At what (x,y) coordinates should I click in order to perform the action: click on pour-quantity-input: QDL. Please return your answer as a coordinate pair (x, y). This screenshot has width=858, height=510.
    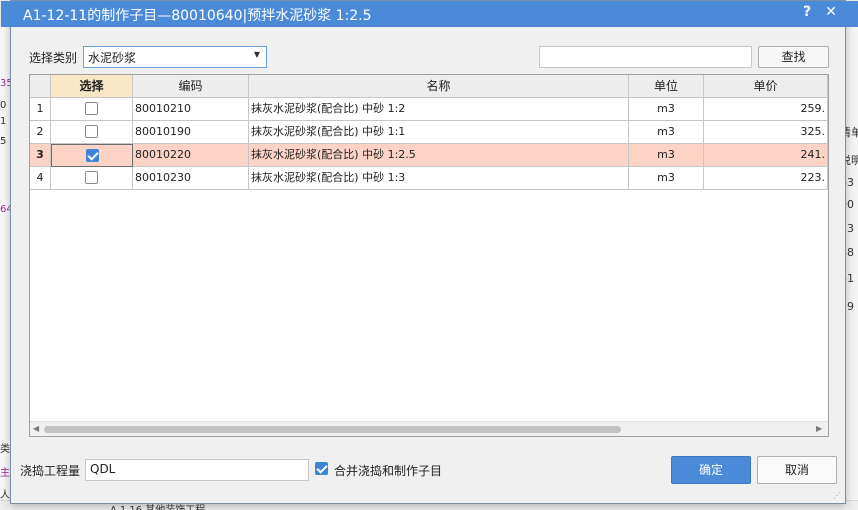
    Looking at the image, I should click on (197, 470).